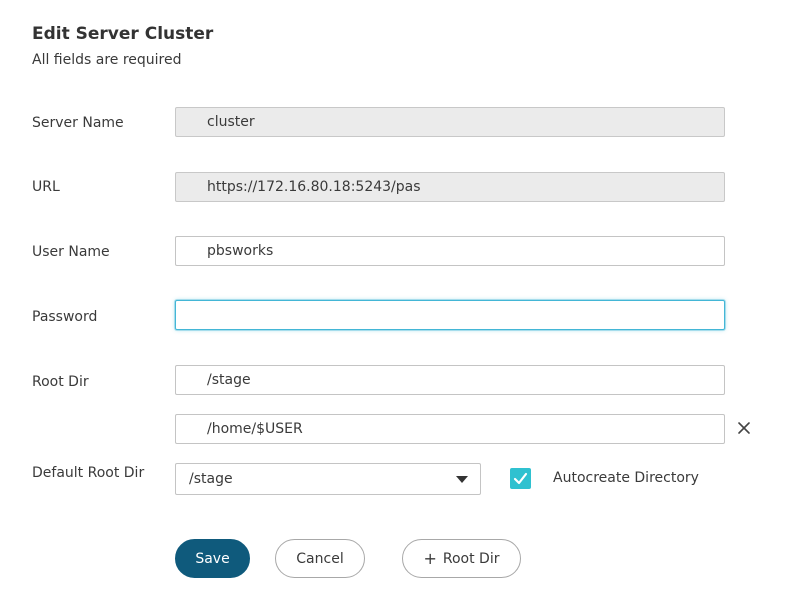 Image resolution: width=795 pixels, height=610 pixels. Describe the element at coordinates (626, 478) in the screenshot. I see `autocreate-label: Autocreate Directory` at that location.